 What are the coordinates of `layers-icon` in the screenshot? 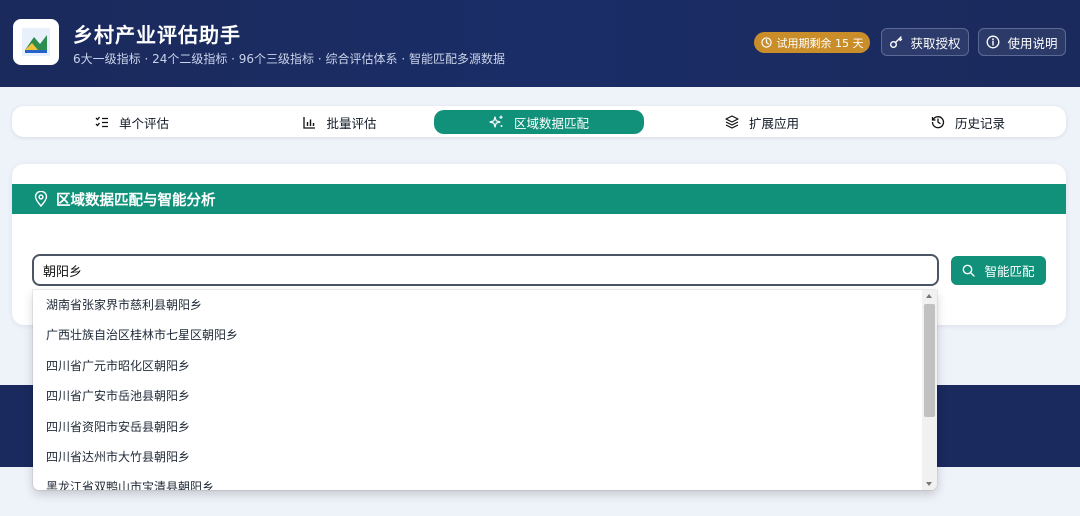 It's located at (732, 122).